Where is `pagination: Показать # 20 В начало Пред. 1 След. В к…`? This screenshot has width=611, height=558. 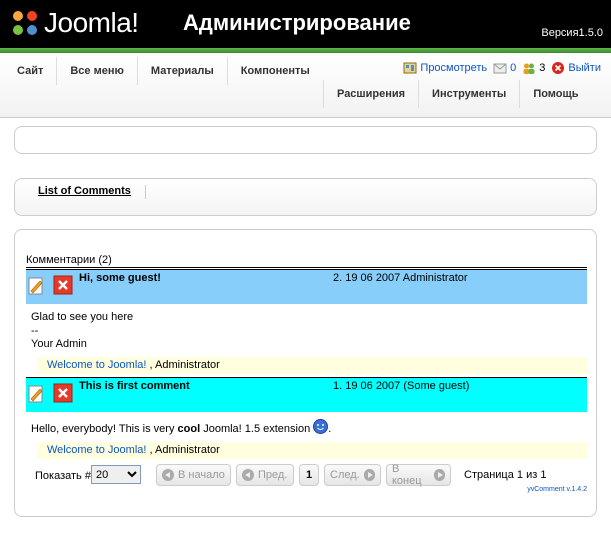 pagination: Показать # 20 В начало Пред. 1 След. В к… is located at coordinates (306, 477).